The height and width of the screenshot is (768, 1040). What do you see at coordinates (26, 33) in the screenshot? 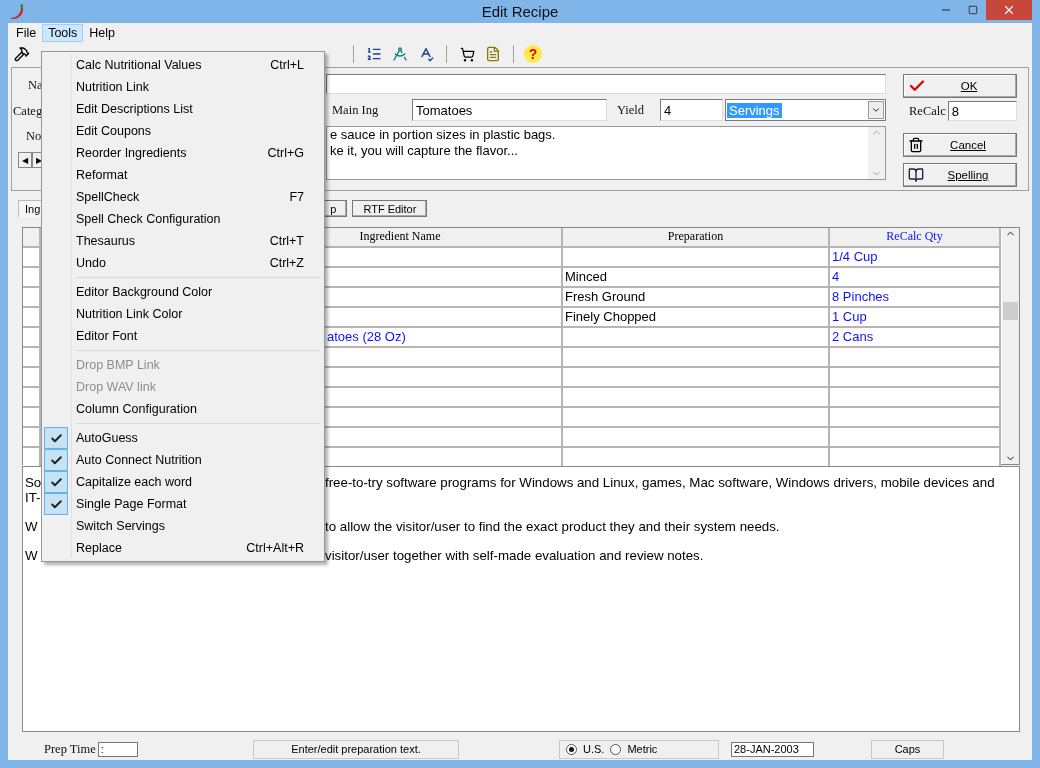
I see `menu-item: File` at bounding box center [26, 33].